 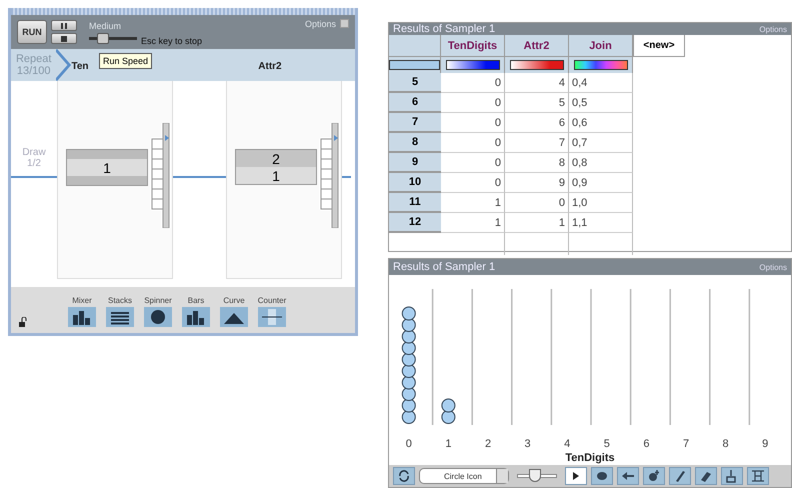 What do you see at coordinates (34, 152) in the screenshot?
I see `draw-label: Draw` at bounding box center [34, 152].